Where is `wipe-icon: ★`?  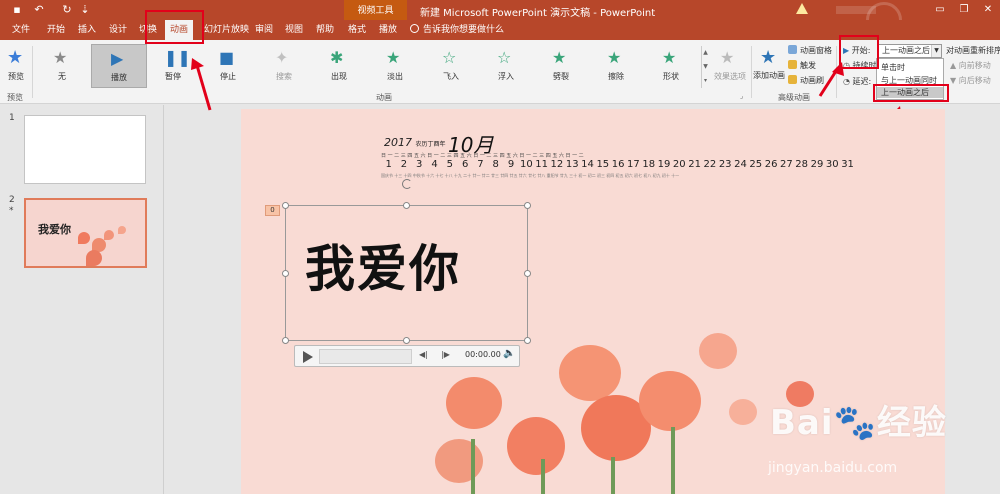 wipe-icon: ★ is located at coordinates (614, 57).